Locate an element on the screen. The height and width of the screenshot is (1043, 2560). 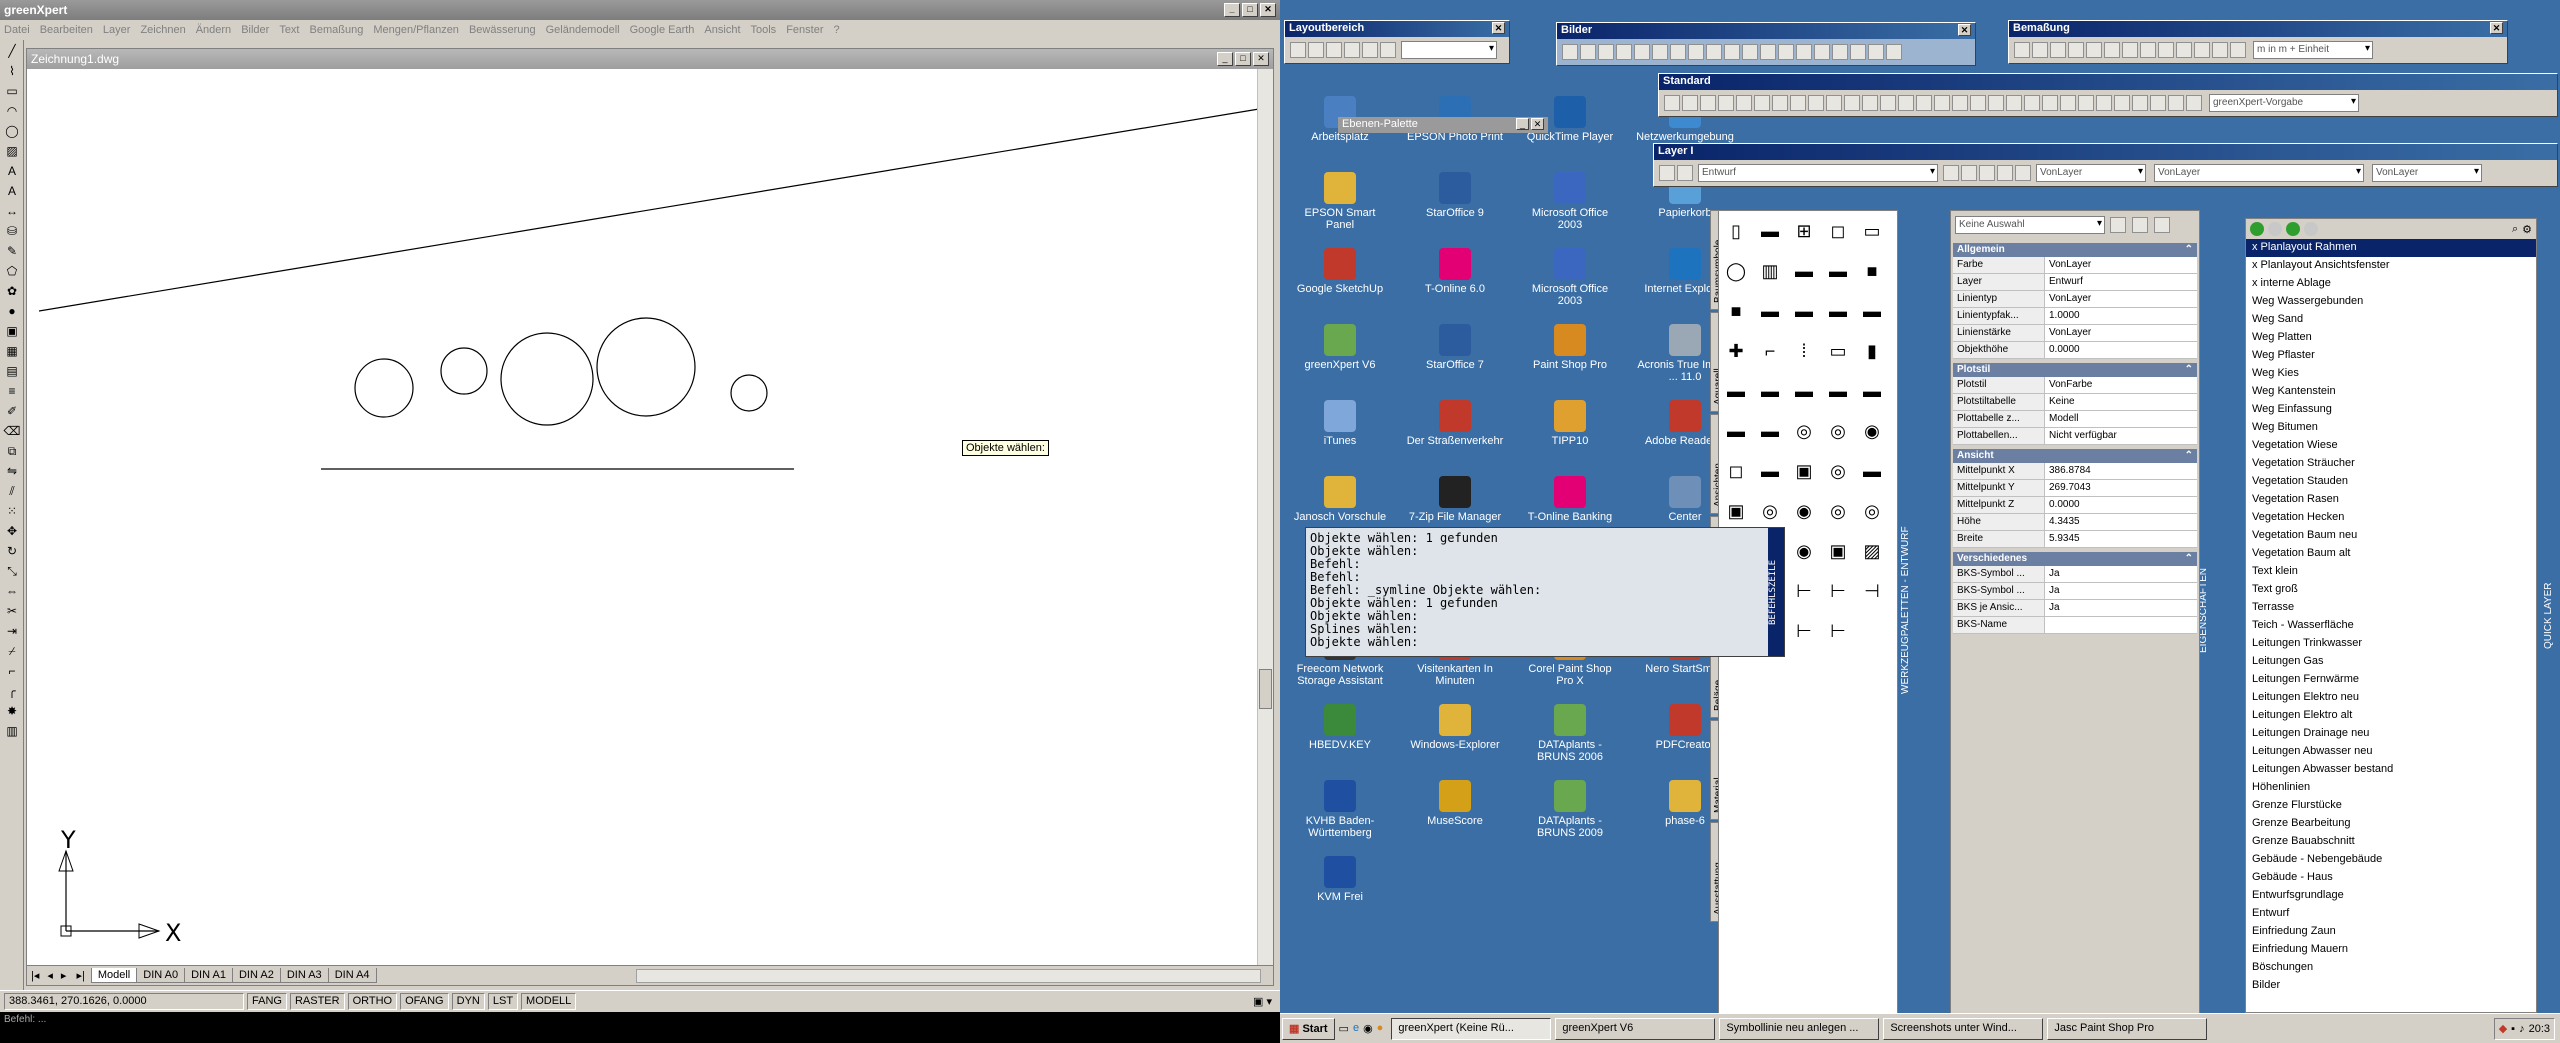
desktop-icon: Janosch Vorschule is located at coordinates (1340, 499).